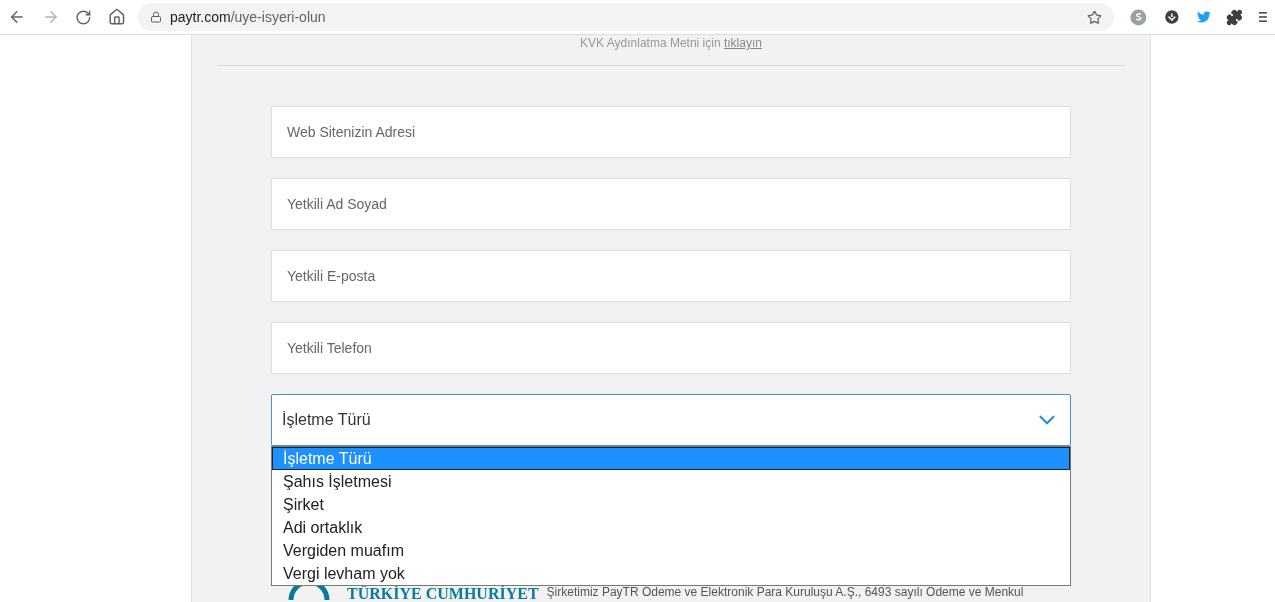 Image resolution: width=1275 pixels, height=602 pixels. Describe the element at coordinates (1138, 17) in the screenshot. I see `skype-icon` at that location.